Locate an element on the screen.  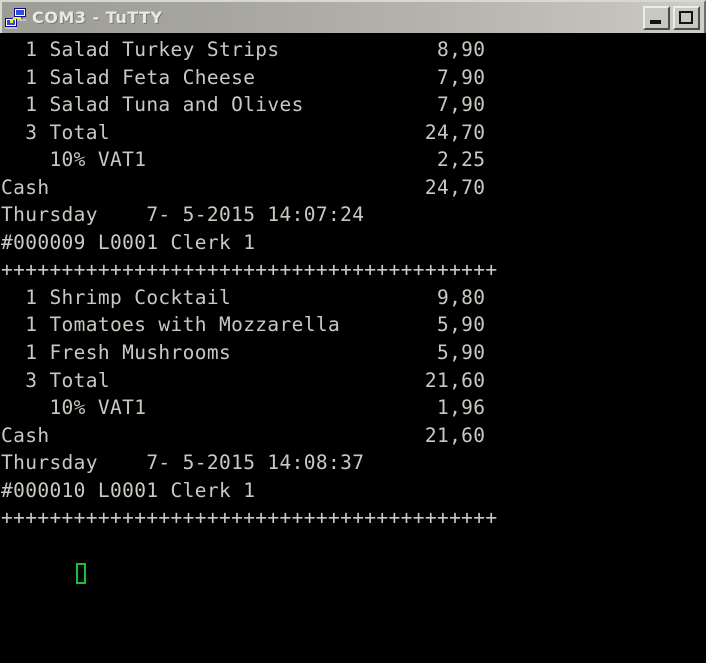
terminal-line: 3 Total 24,70 is located at coordinates (243, 132).